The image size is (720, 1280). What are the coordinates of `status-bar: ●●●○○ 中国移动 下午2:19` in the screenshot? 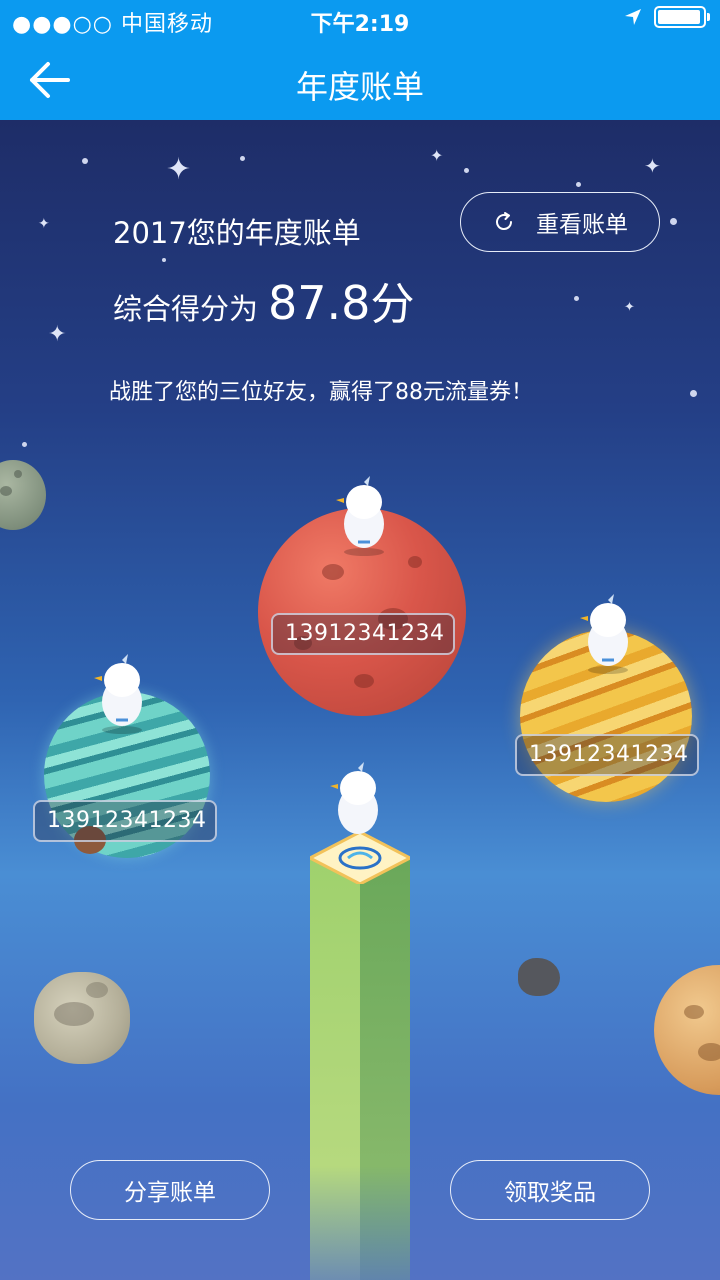 It's located at (360, 20).